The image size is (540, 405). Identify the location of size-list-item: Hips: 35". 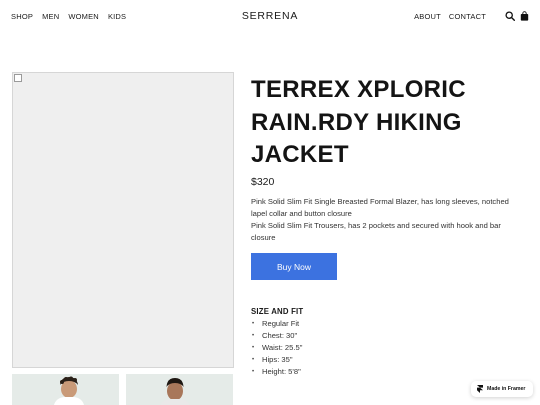
(276, 360).